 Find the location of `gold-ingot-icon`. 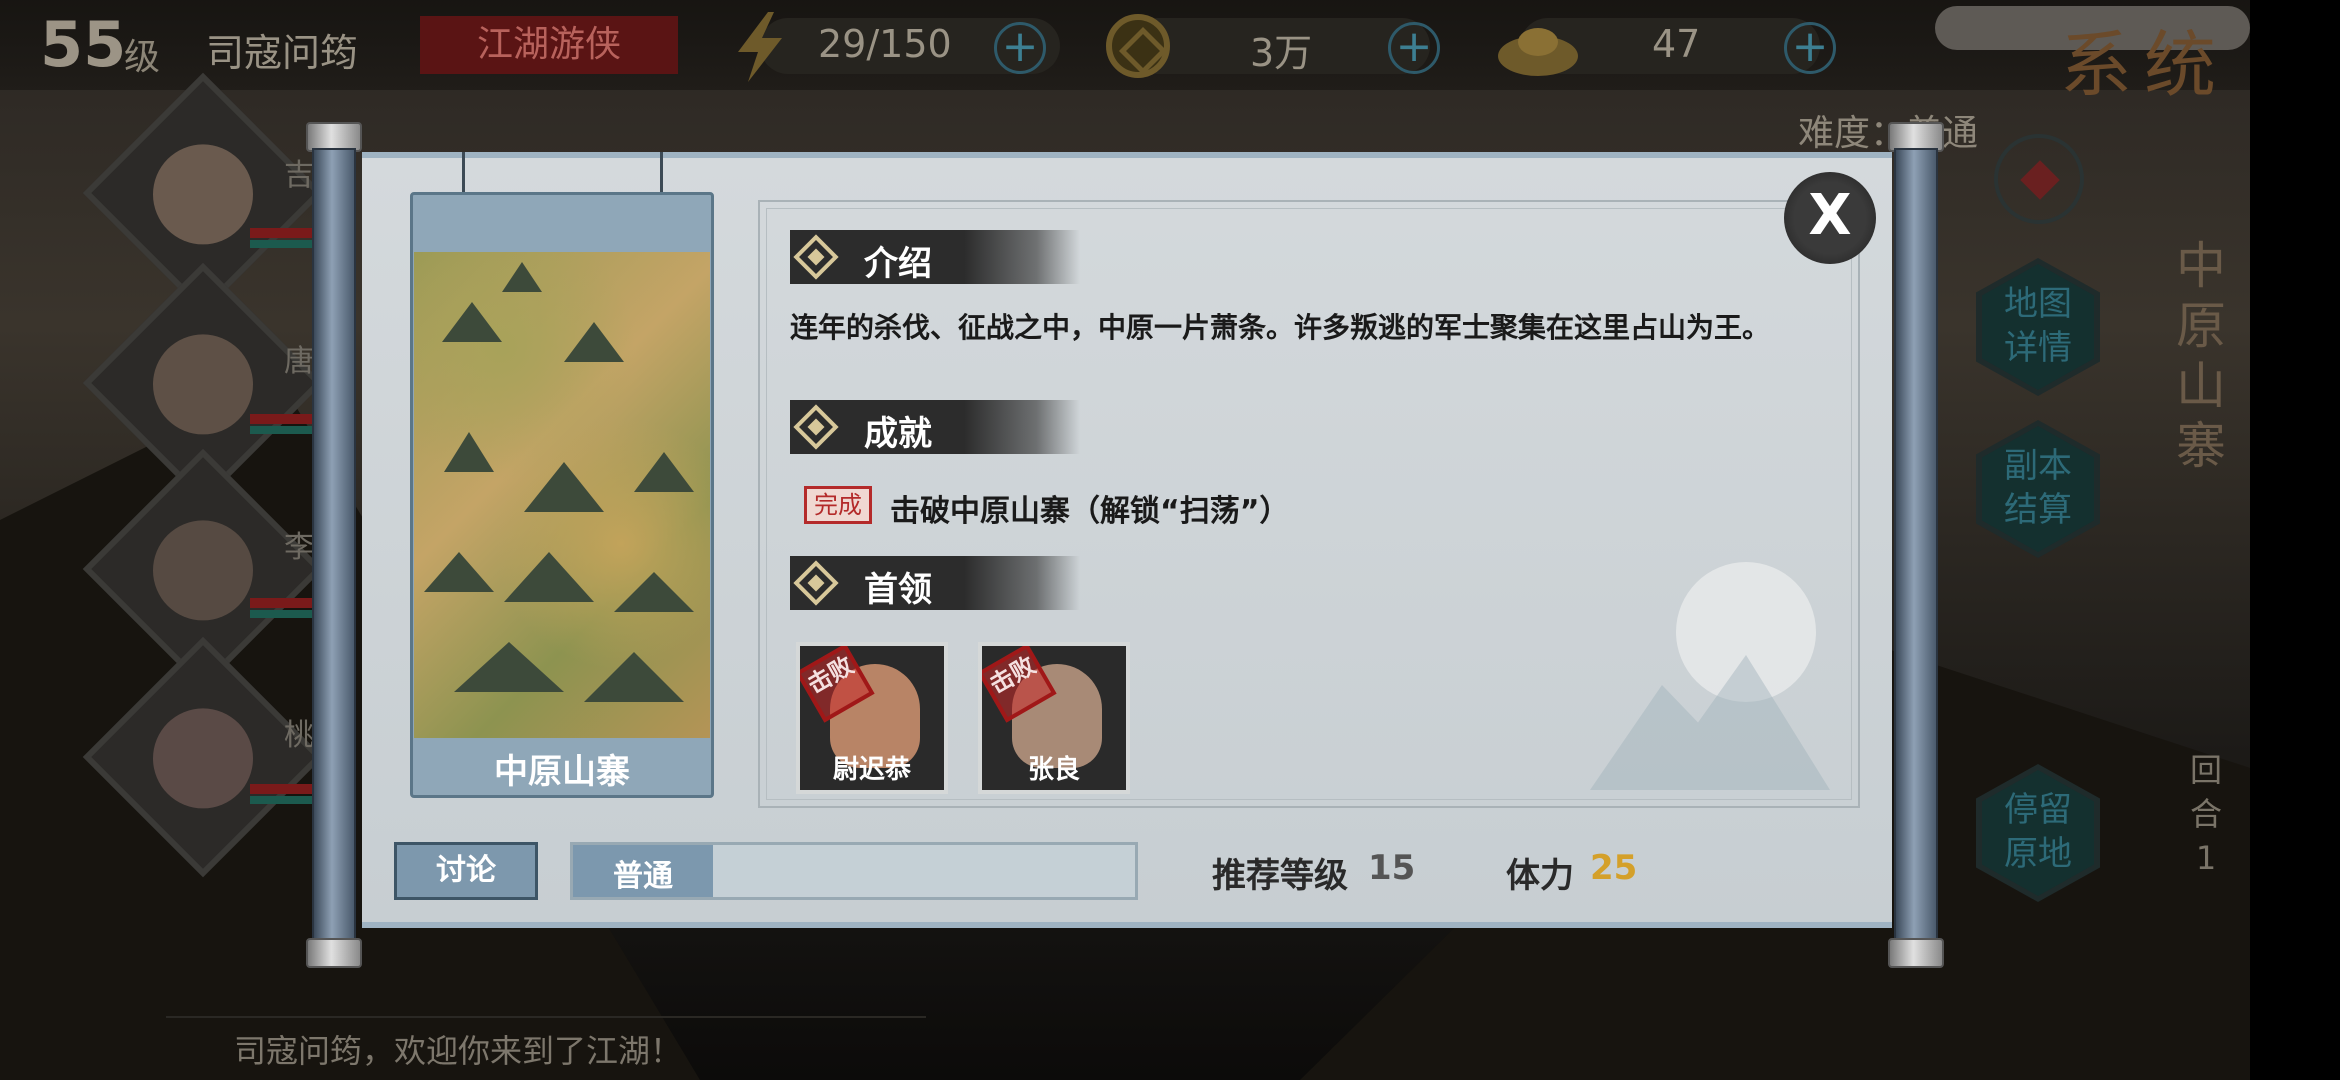

gold-ingot-icon is located at coordinates (1538, 52).